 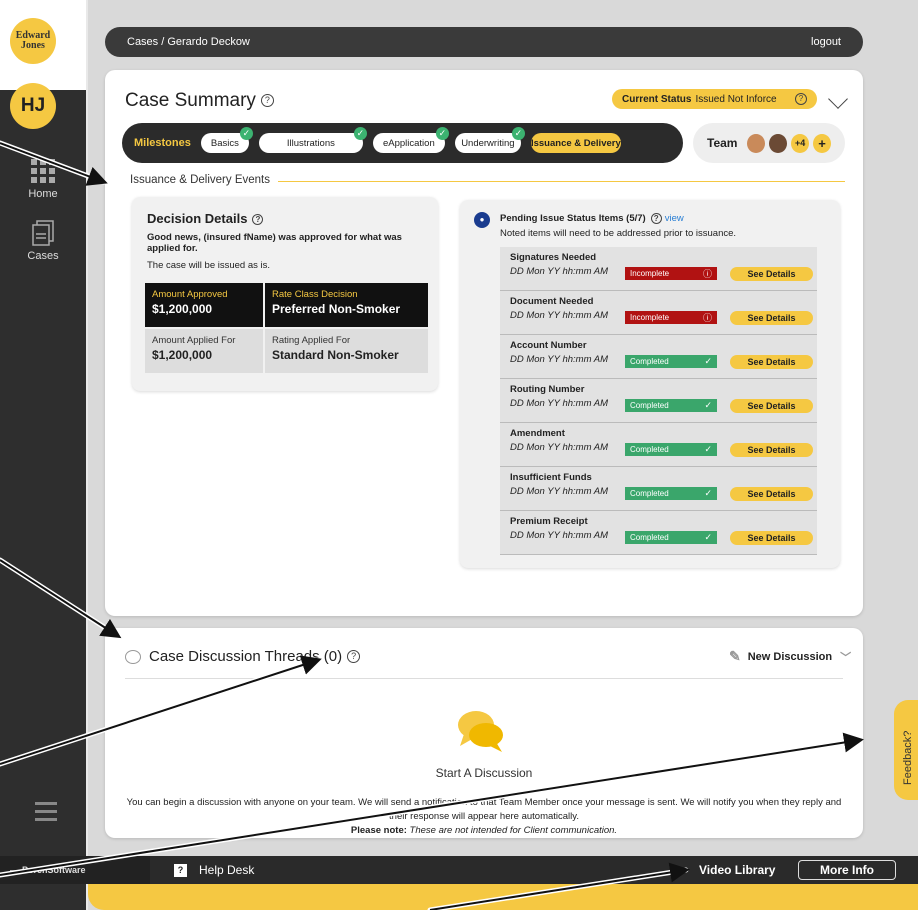 I want to click on milestone-eapplication: eApplication ✓, so click(x=410, y=140).